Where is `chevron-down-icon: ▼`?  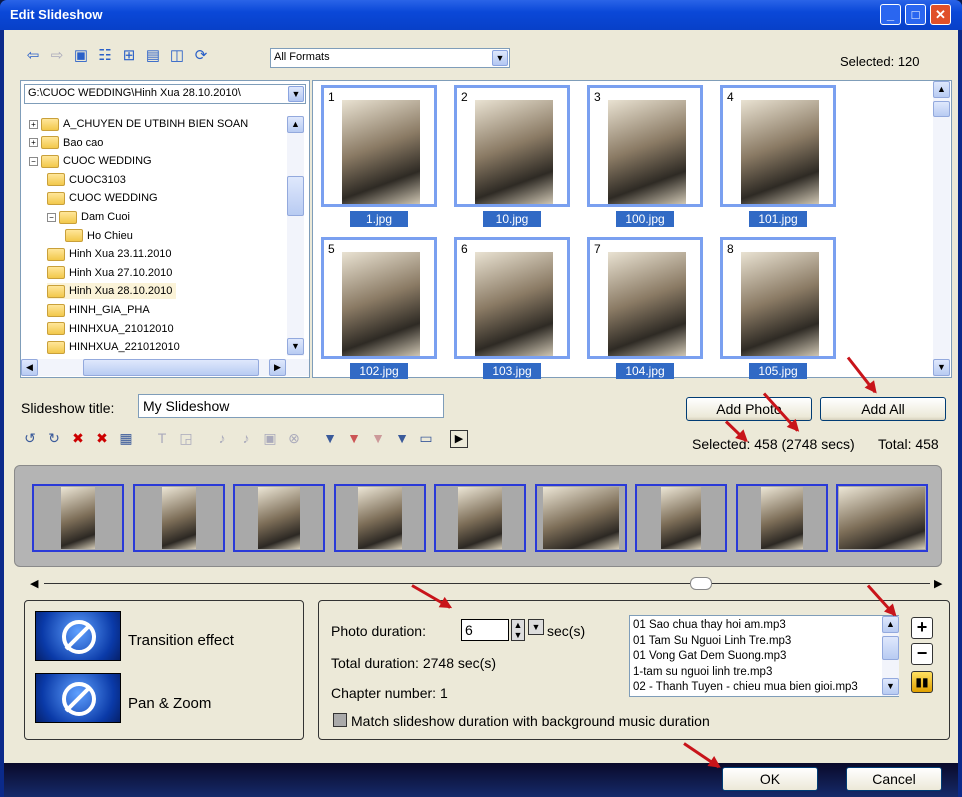
chevron-down-icon: ▼ is located at coordinates (500, 58).